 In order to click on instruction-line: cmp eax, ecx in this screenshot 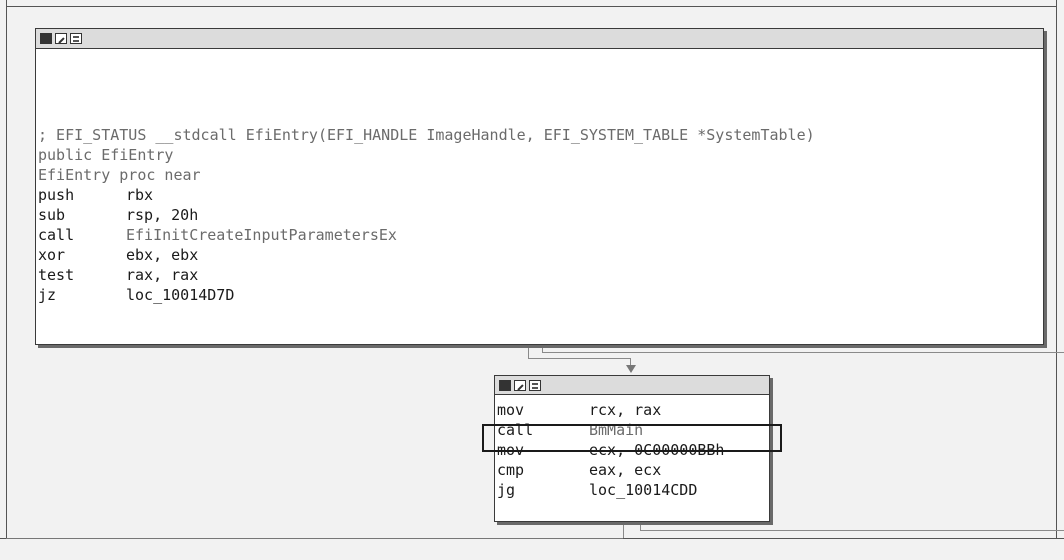, I will do `click(633, 470)`.